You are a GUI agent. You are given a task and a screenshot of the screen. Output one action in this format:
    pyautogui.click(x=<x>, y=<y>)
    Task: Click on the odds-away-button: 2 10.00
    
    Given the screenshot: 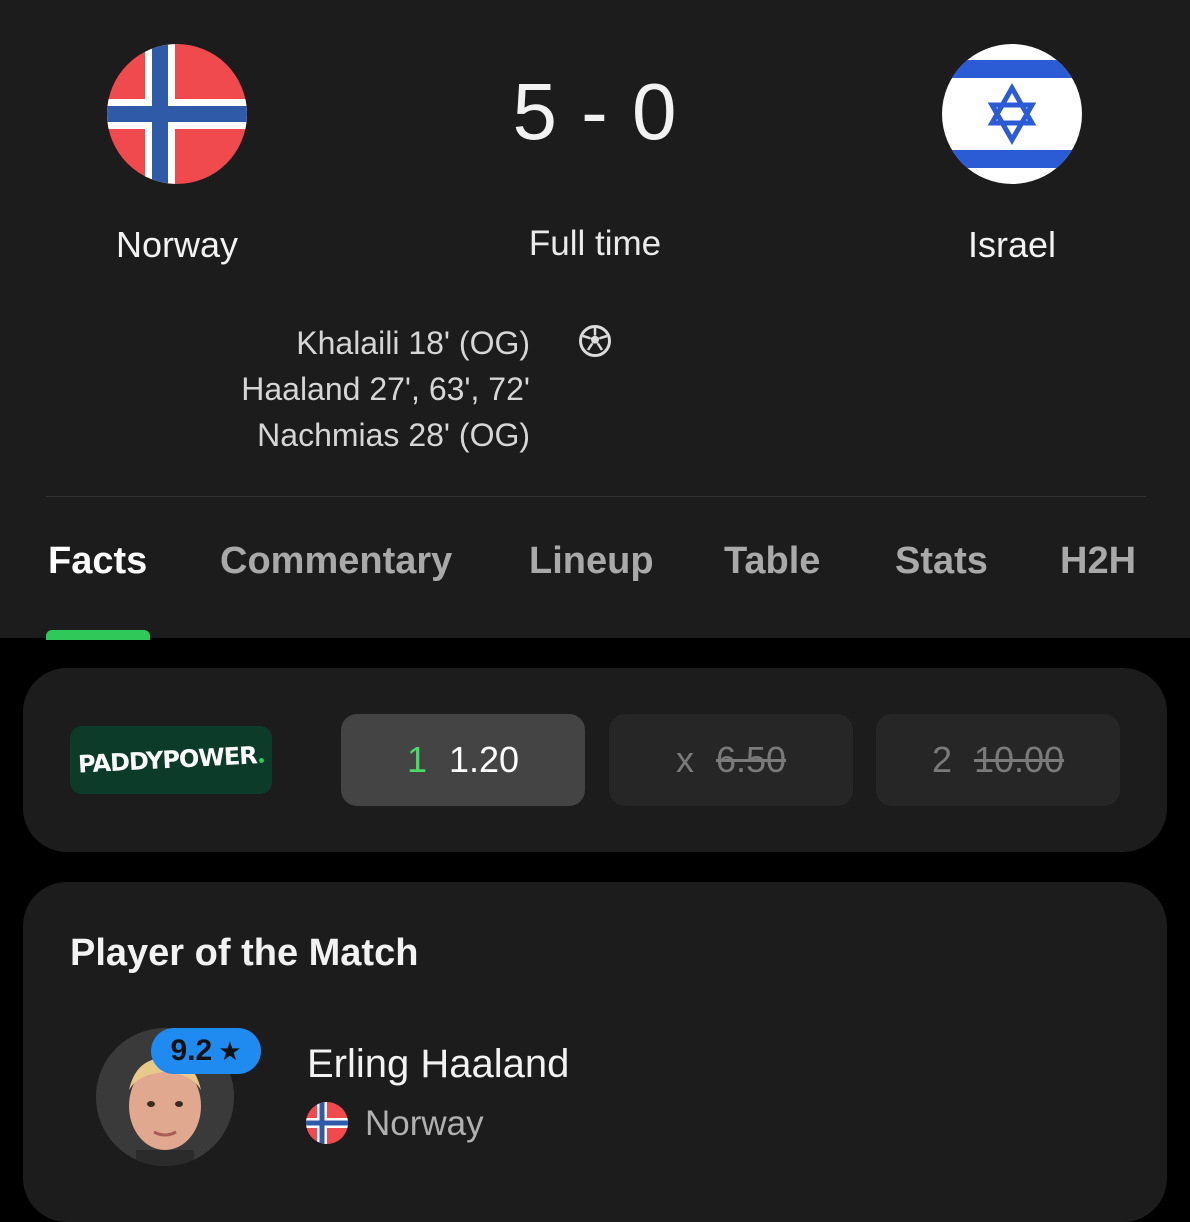 What is the action you would take?
    pyautogui.click(x=998, y=760)
    